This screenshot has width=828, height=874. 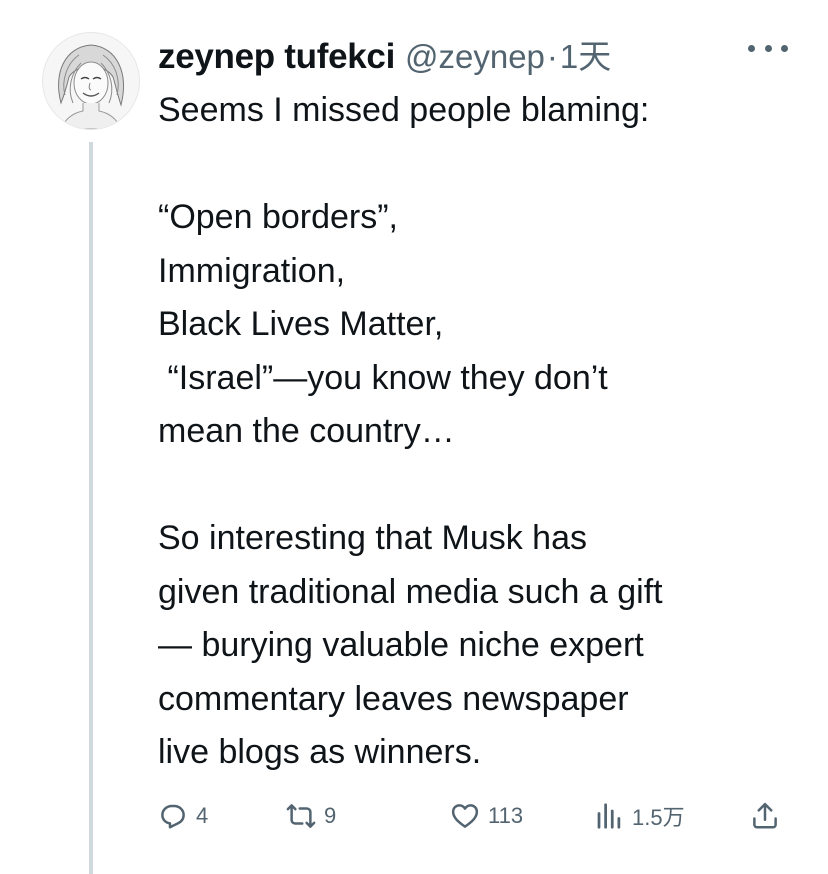 What do you see at coordinates (330, 815) in the screenshot?
I see `retweet-count: 9` at bounding box center [330, 815].